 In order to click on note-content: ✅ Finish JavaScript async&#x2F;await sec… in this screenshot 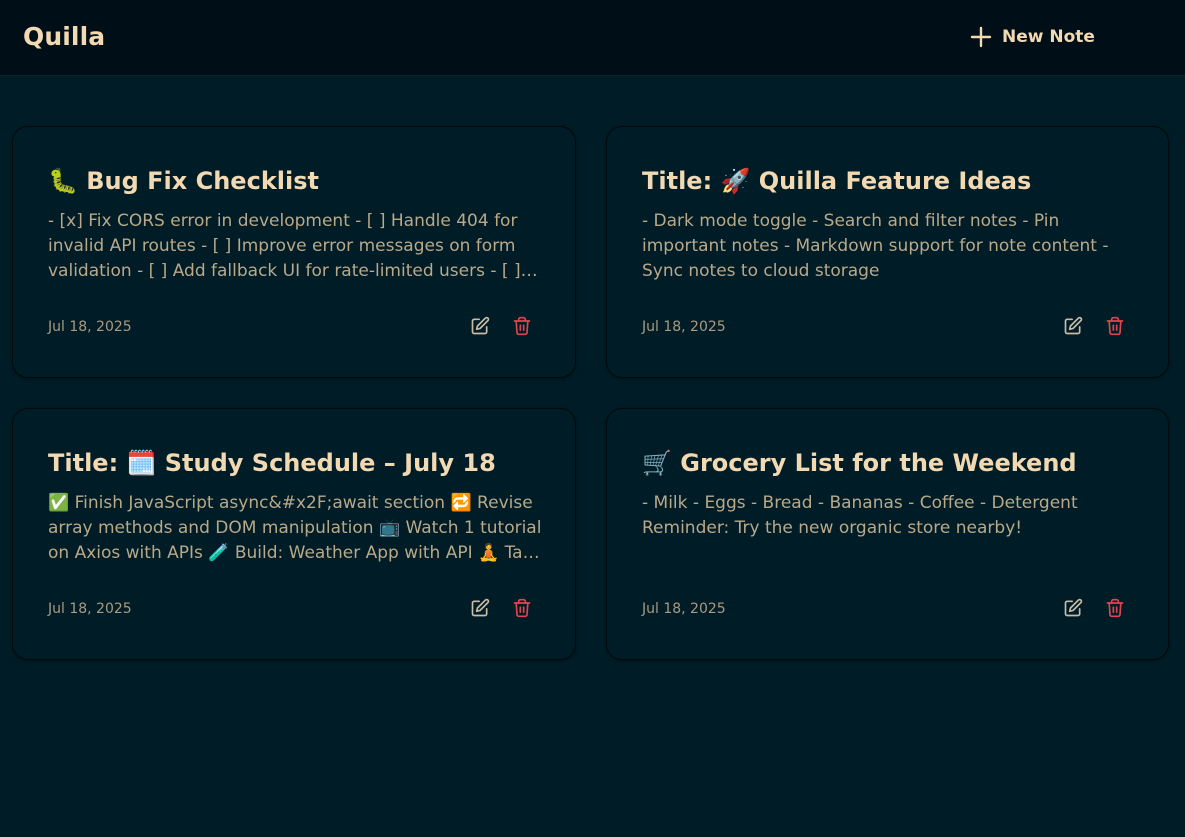, I will do `click(295, 528)`.